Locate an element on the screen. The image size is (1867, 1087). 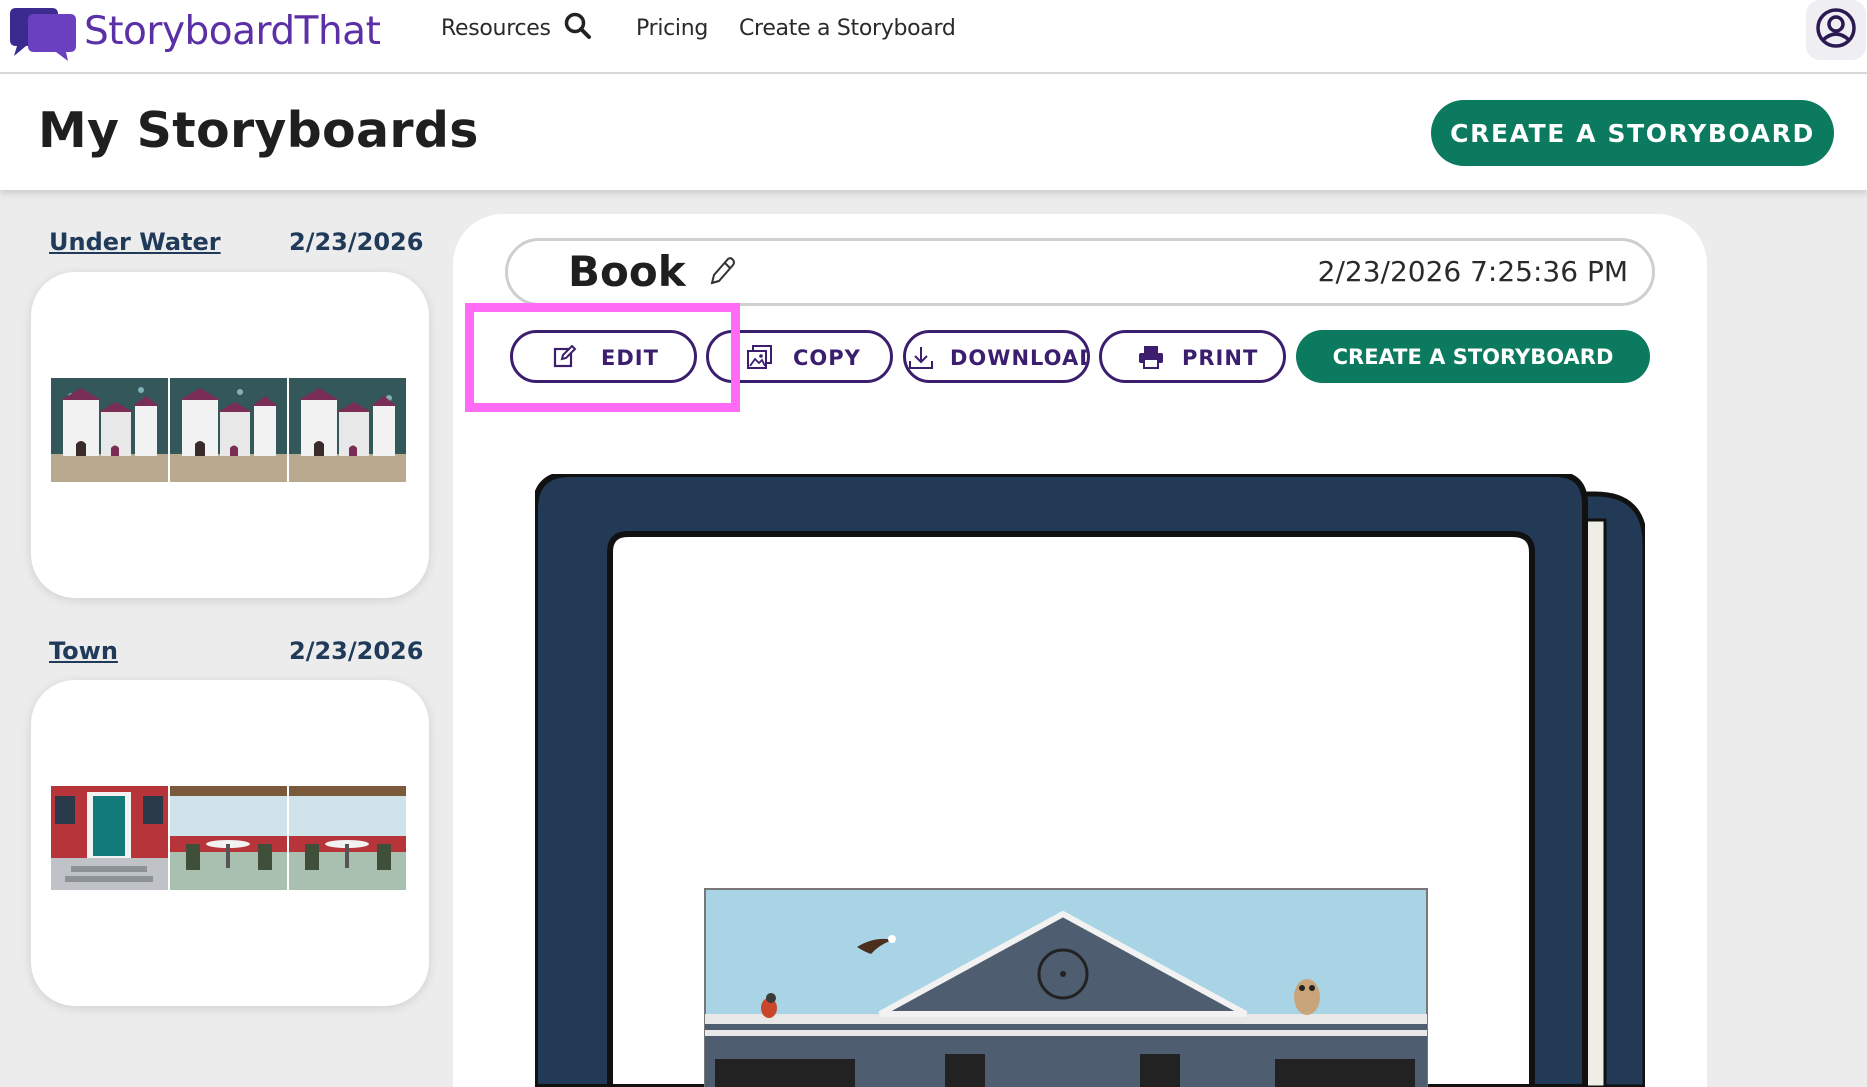
thumbnail-house-door is located at coordinates (109, 838).